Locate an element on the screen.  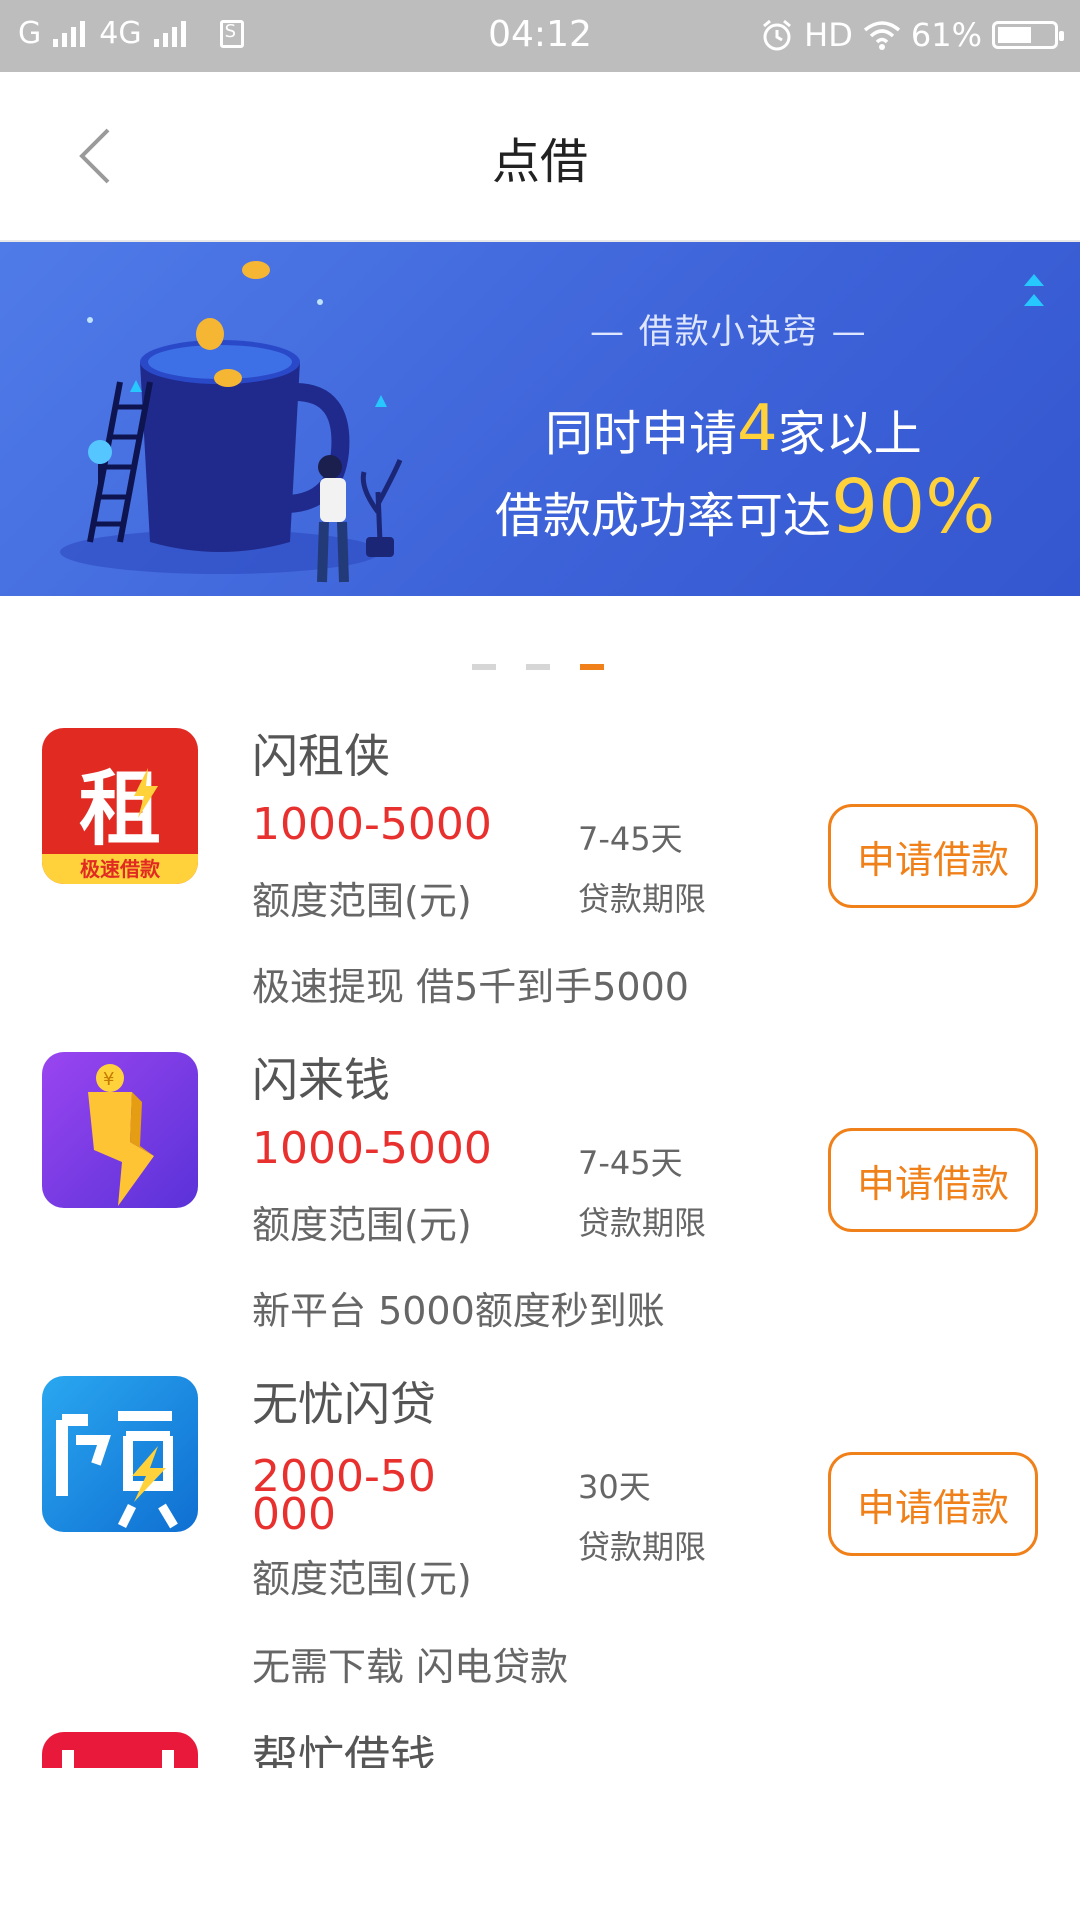
banner-line2: 借款成功率可达90% is located at coordinates (745, 507).